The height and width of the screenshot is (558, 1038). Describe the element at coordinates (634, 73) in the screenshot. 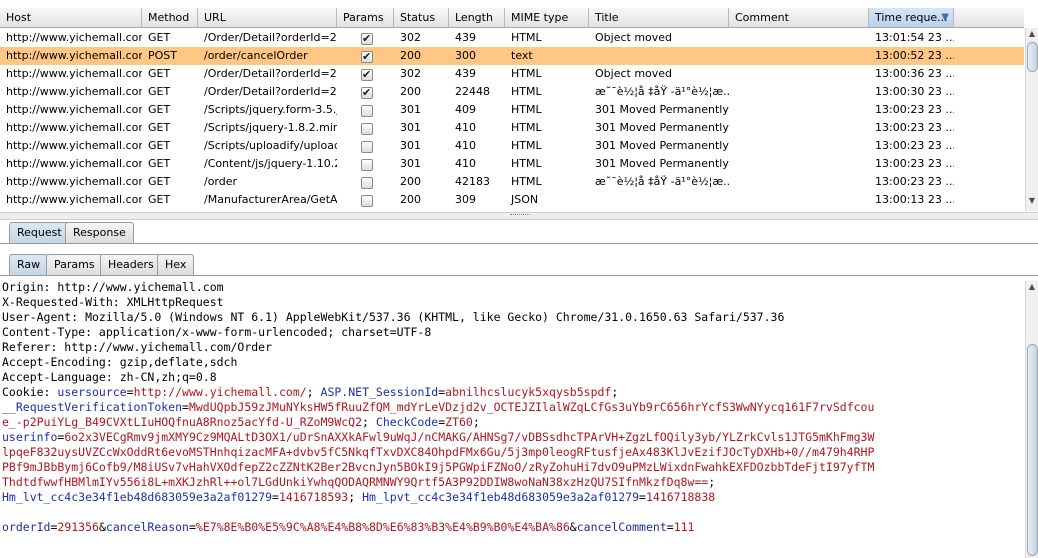

I see `cell-title: Object moved` at that location.